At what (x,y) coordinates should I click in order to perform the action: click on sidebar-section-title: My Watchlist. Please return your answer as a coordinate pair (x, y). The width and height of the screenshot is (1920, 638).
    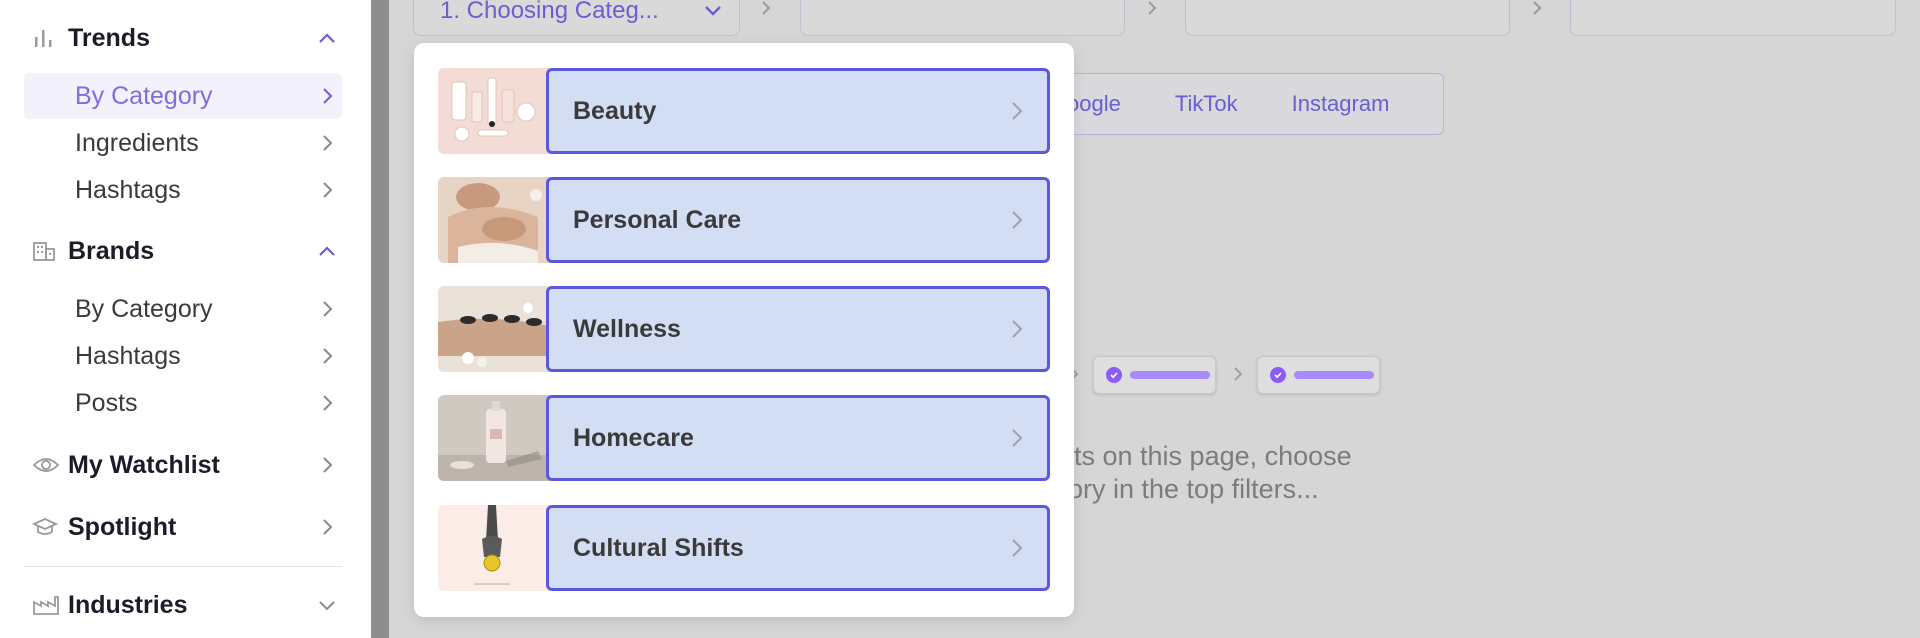
    Looking at the image, I should click on (144, 464).